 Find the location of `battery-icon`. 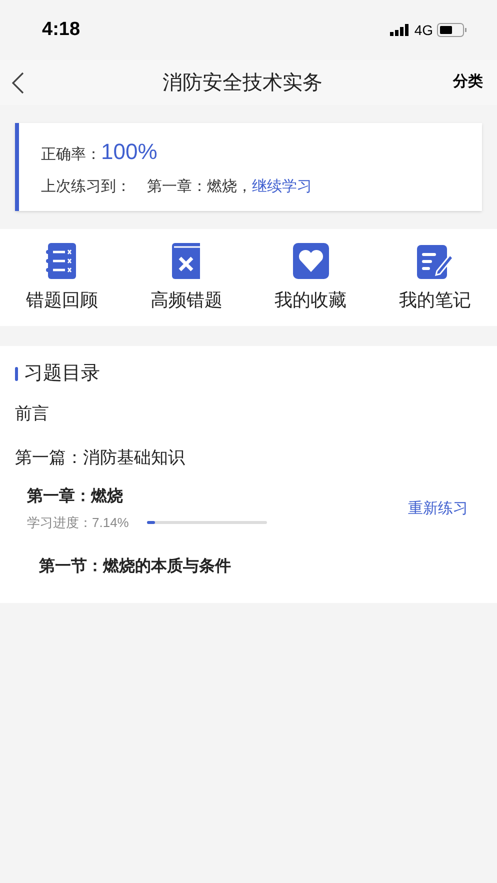

battery-icon is located at coordinates (452, 30).